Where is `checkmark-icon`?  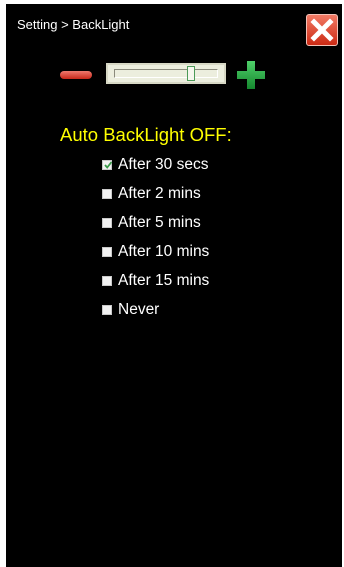
checkmark-icon is located at coordinates (108, 164).